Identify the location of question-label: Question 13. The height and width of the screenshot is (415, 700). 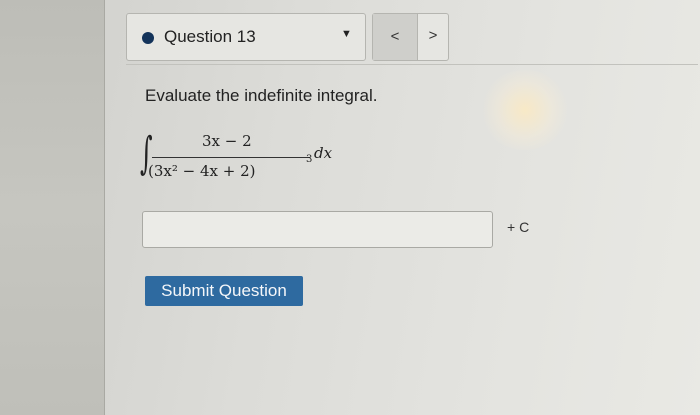
(210, 36).